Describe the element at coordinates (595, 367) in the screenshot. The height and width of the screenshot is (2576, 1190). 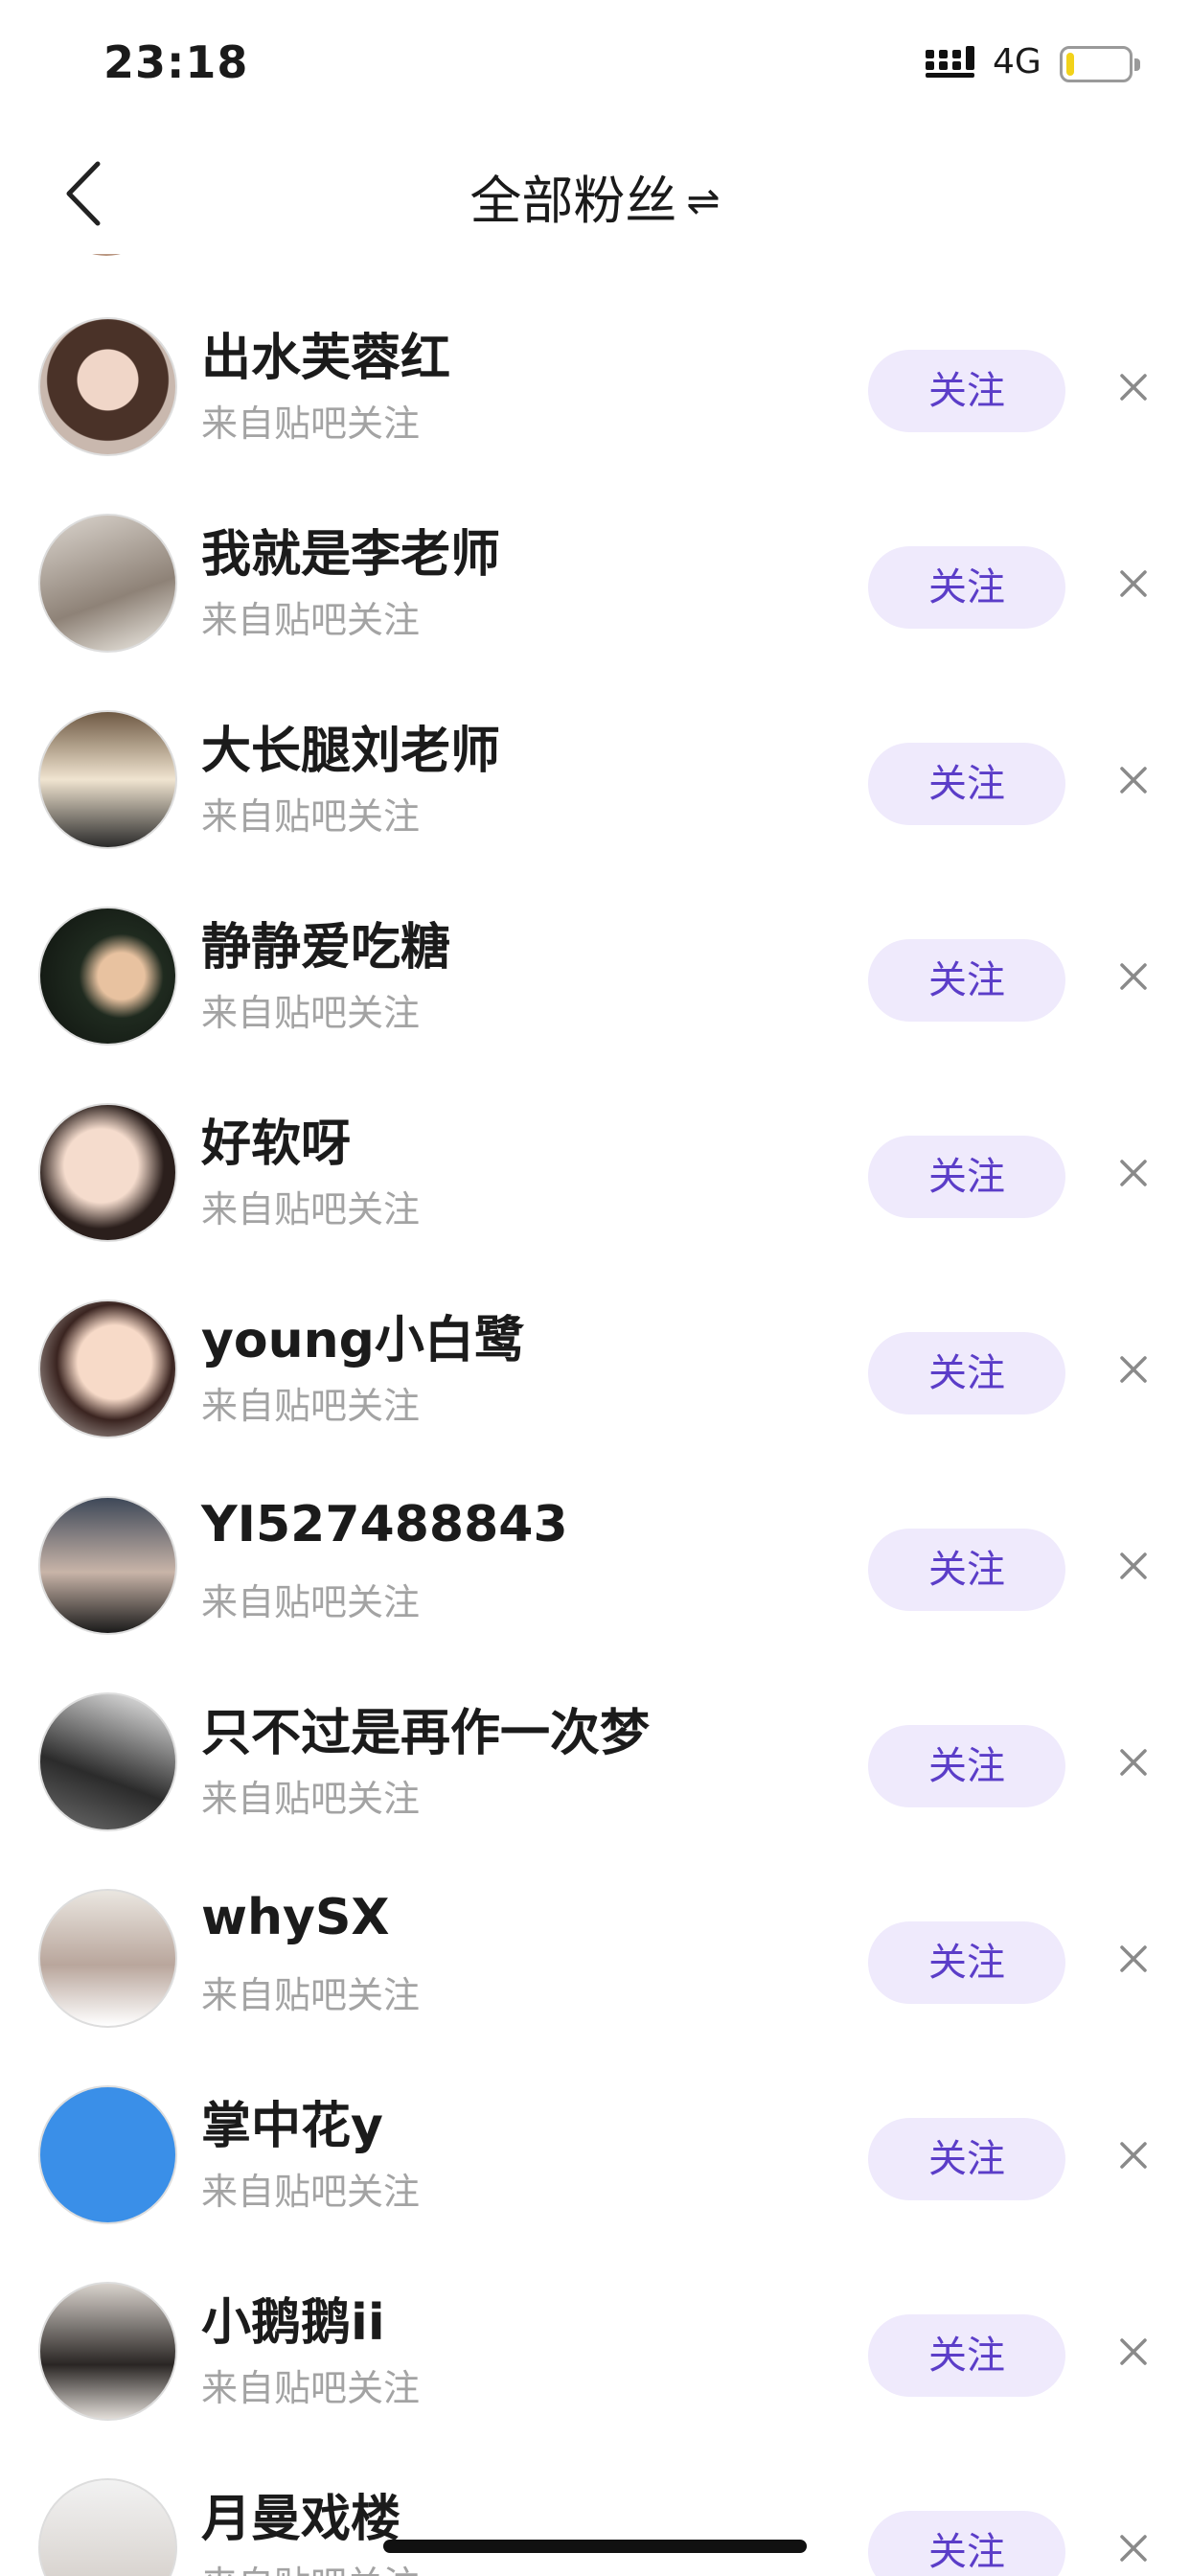
I see `fan-row: 出水芙蓉红来自贴吧关注 关注` at that location.